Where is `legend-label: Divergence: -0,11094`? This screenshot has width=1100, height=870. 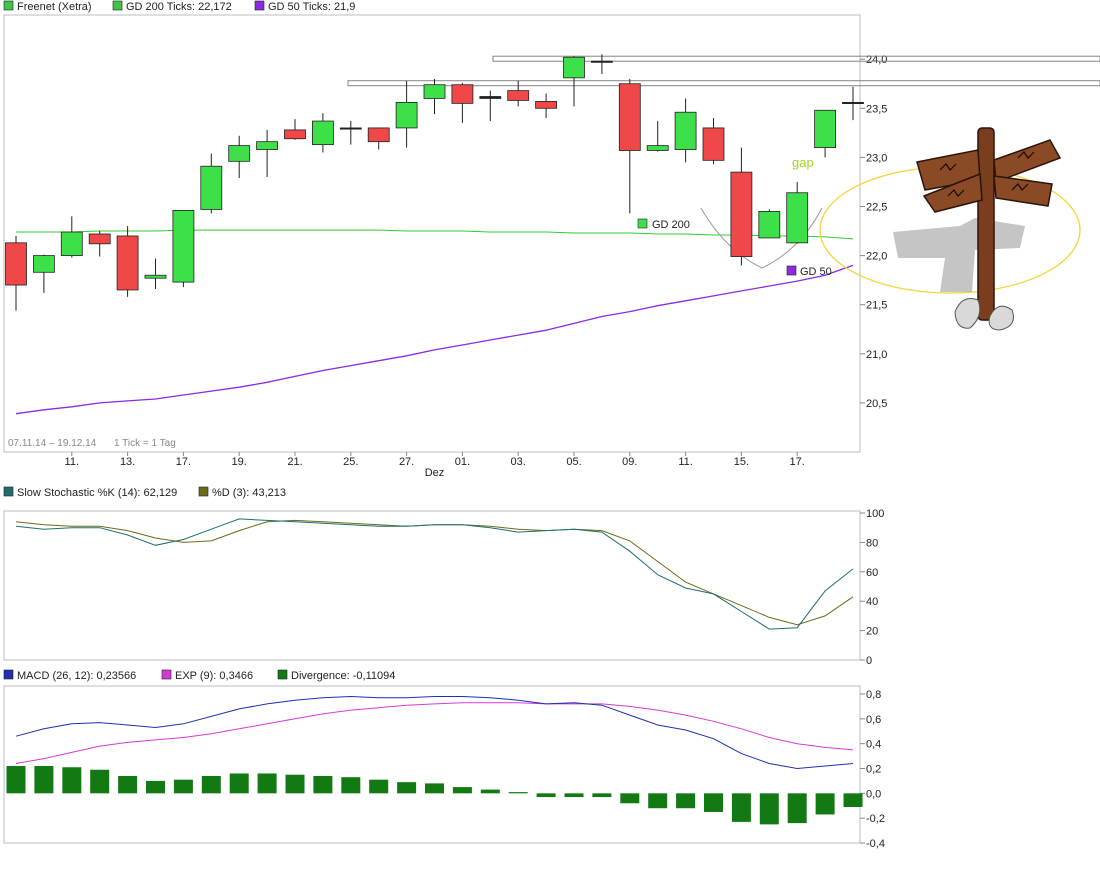
legend-label: Divergence: -0,11094 is located at coordinates (343, 676).